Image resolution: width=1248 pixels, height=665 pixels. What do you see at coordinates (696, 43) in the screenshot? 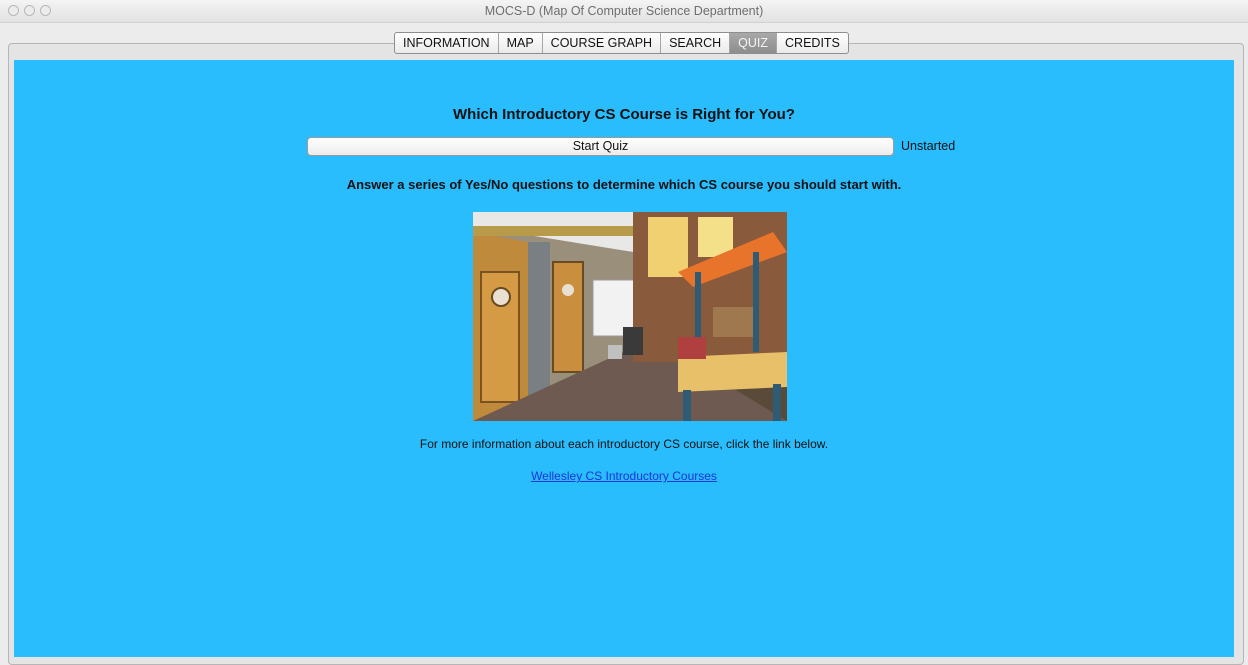
I see `tab-search: SEARCH` at bounding box center [696, 43].